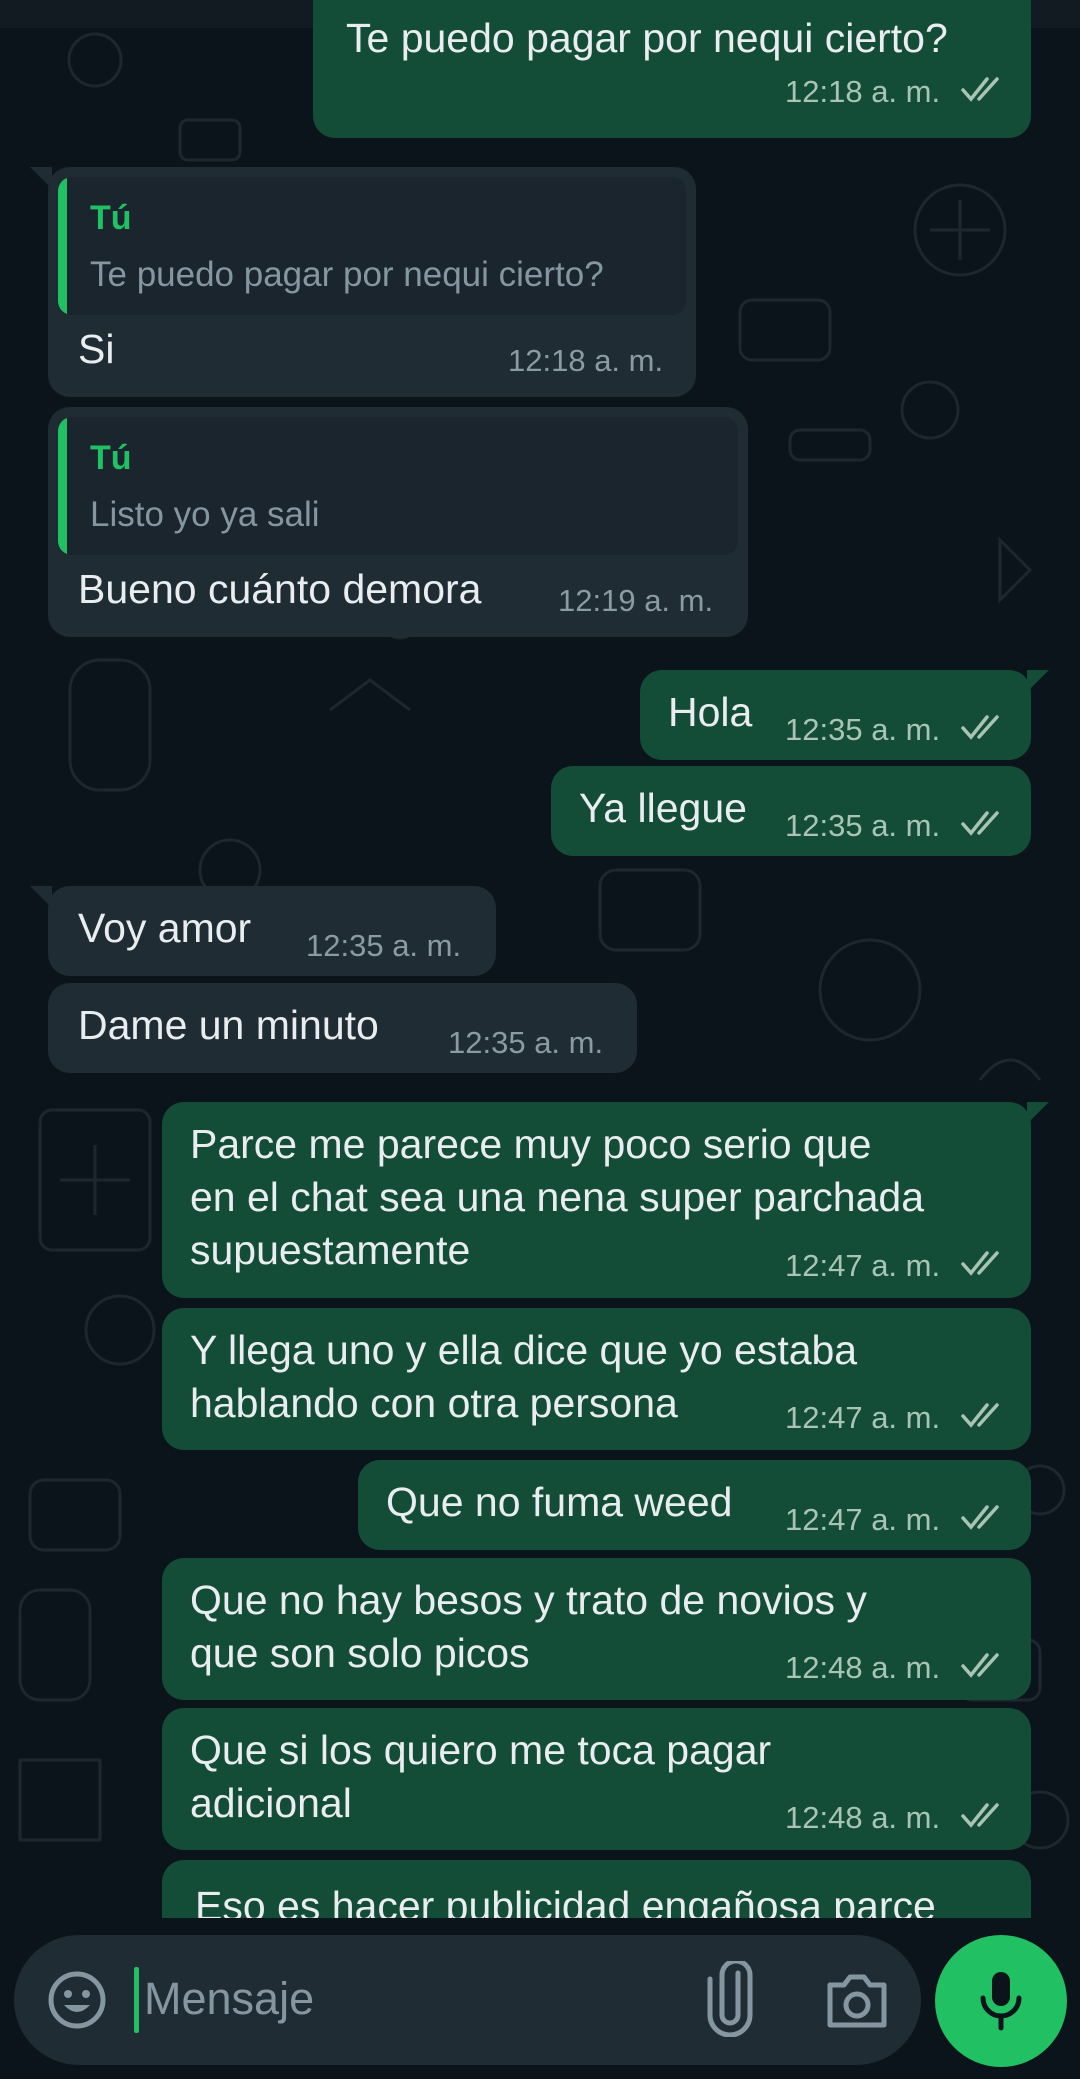 The height and width of the screenshot is (2079, 1080). I want to click on message-incoming: Dame un minuto 12:35 a. m., so click(342, 1028).